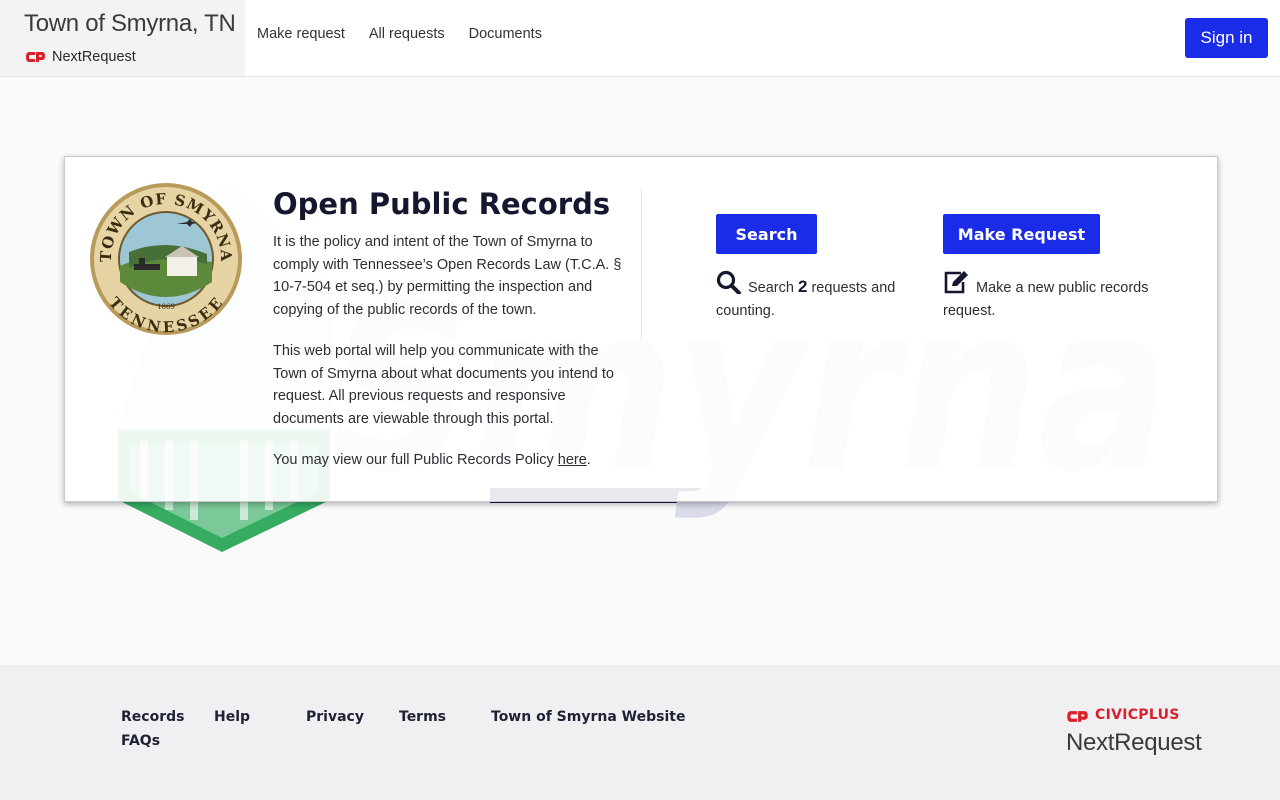 The height and width of the screenshot is (800, 1280). I want to click on footer-link-help: Help, so click(232, 717).